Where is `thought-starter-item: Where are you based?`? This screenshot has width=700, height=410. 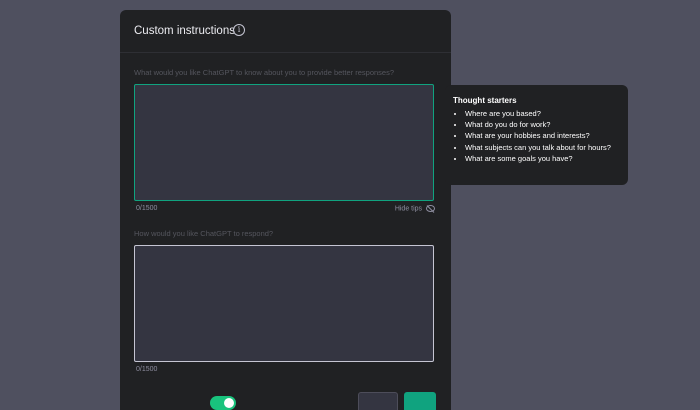
thought-starter-item: Where are you based? is located at coordinates (542, 113).